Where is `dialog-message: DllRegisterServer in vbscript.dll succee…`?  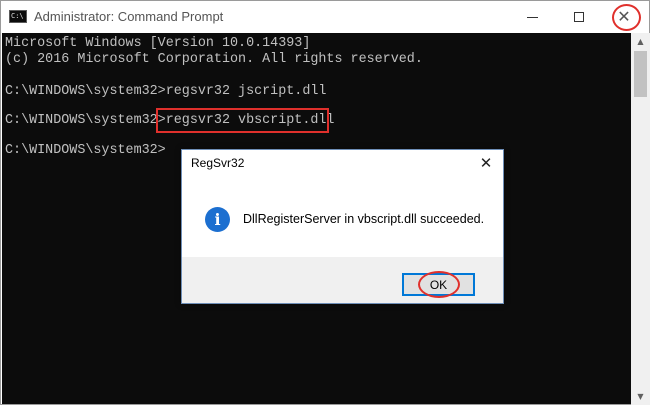
dialog-message: DllRegisterServer in vbscript.dll succee… is located at coordinates (364, 219).